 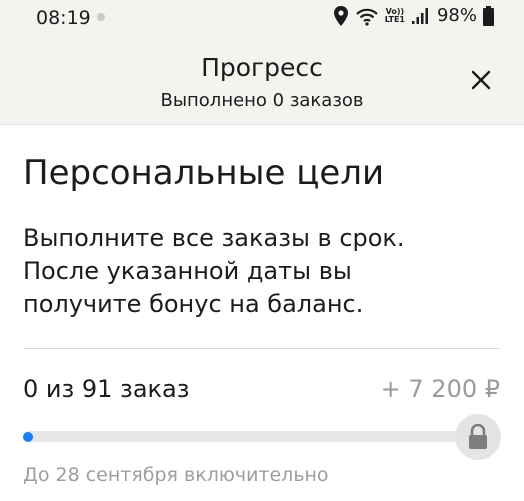 I want to click on deadline-text: До 28 сентября включительно, so click(x=176, y=475).